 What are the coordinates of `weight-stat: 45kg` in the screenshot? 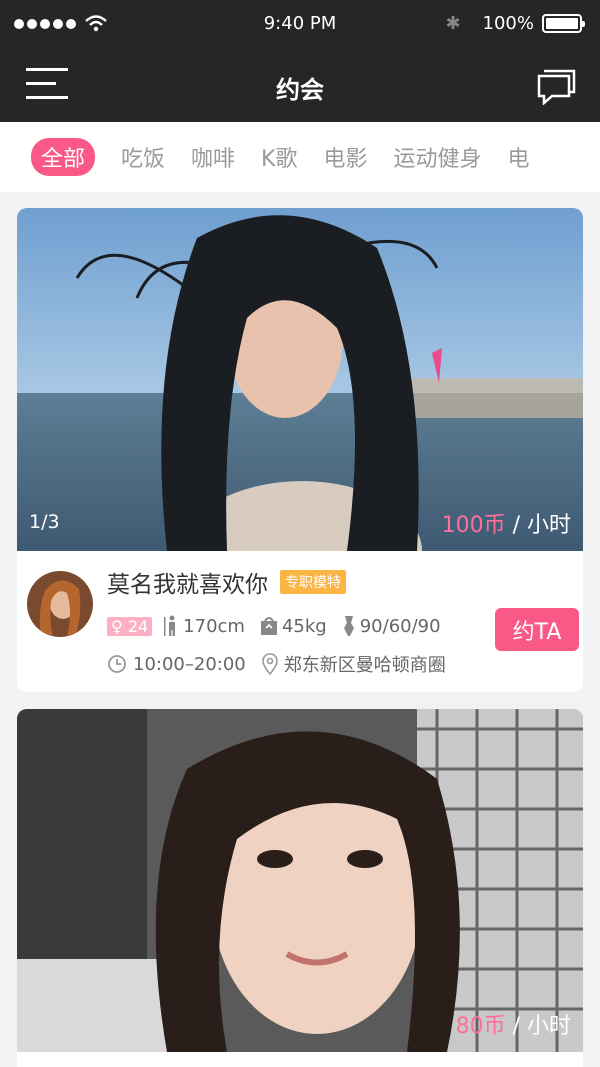 It's located at (293, 626).